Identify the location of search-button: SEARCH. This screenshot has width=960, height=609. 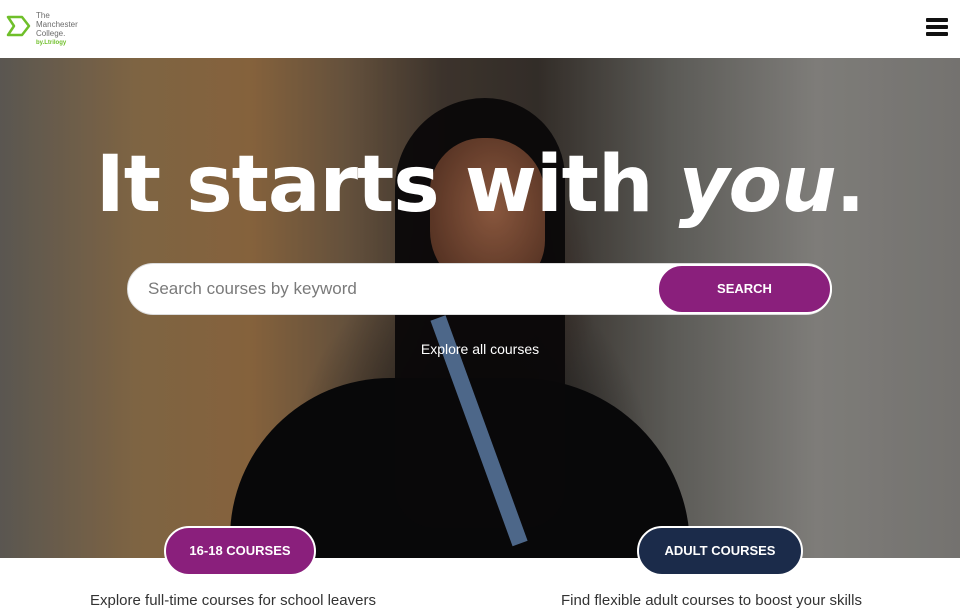
(744, 289).